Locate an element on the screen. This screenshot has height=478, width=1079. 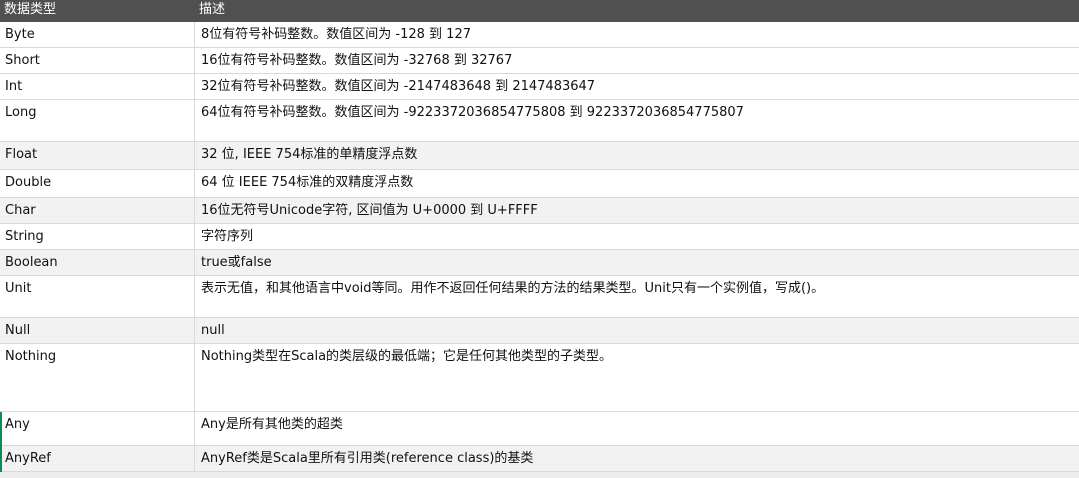
type-cell: Float is located at coordinates (97, 155).